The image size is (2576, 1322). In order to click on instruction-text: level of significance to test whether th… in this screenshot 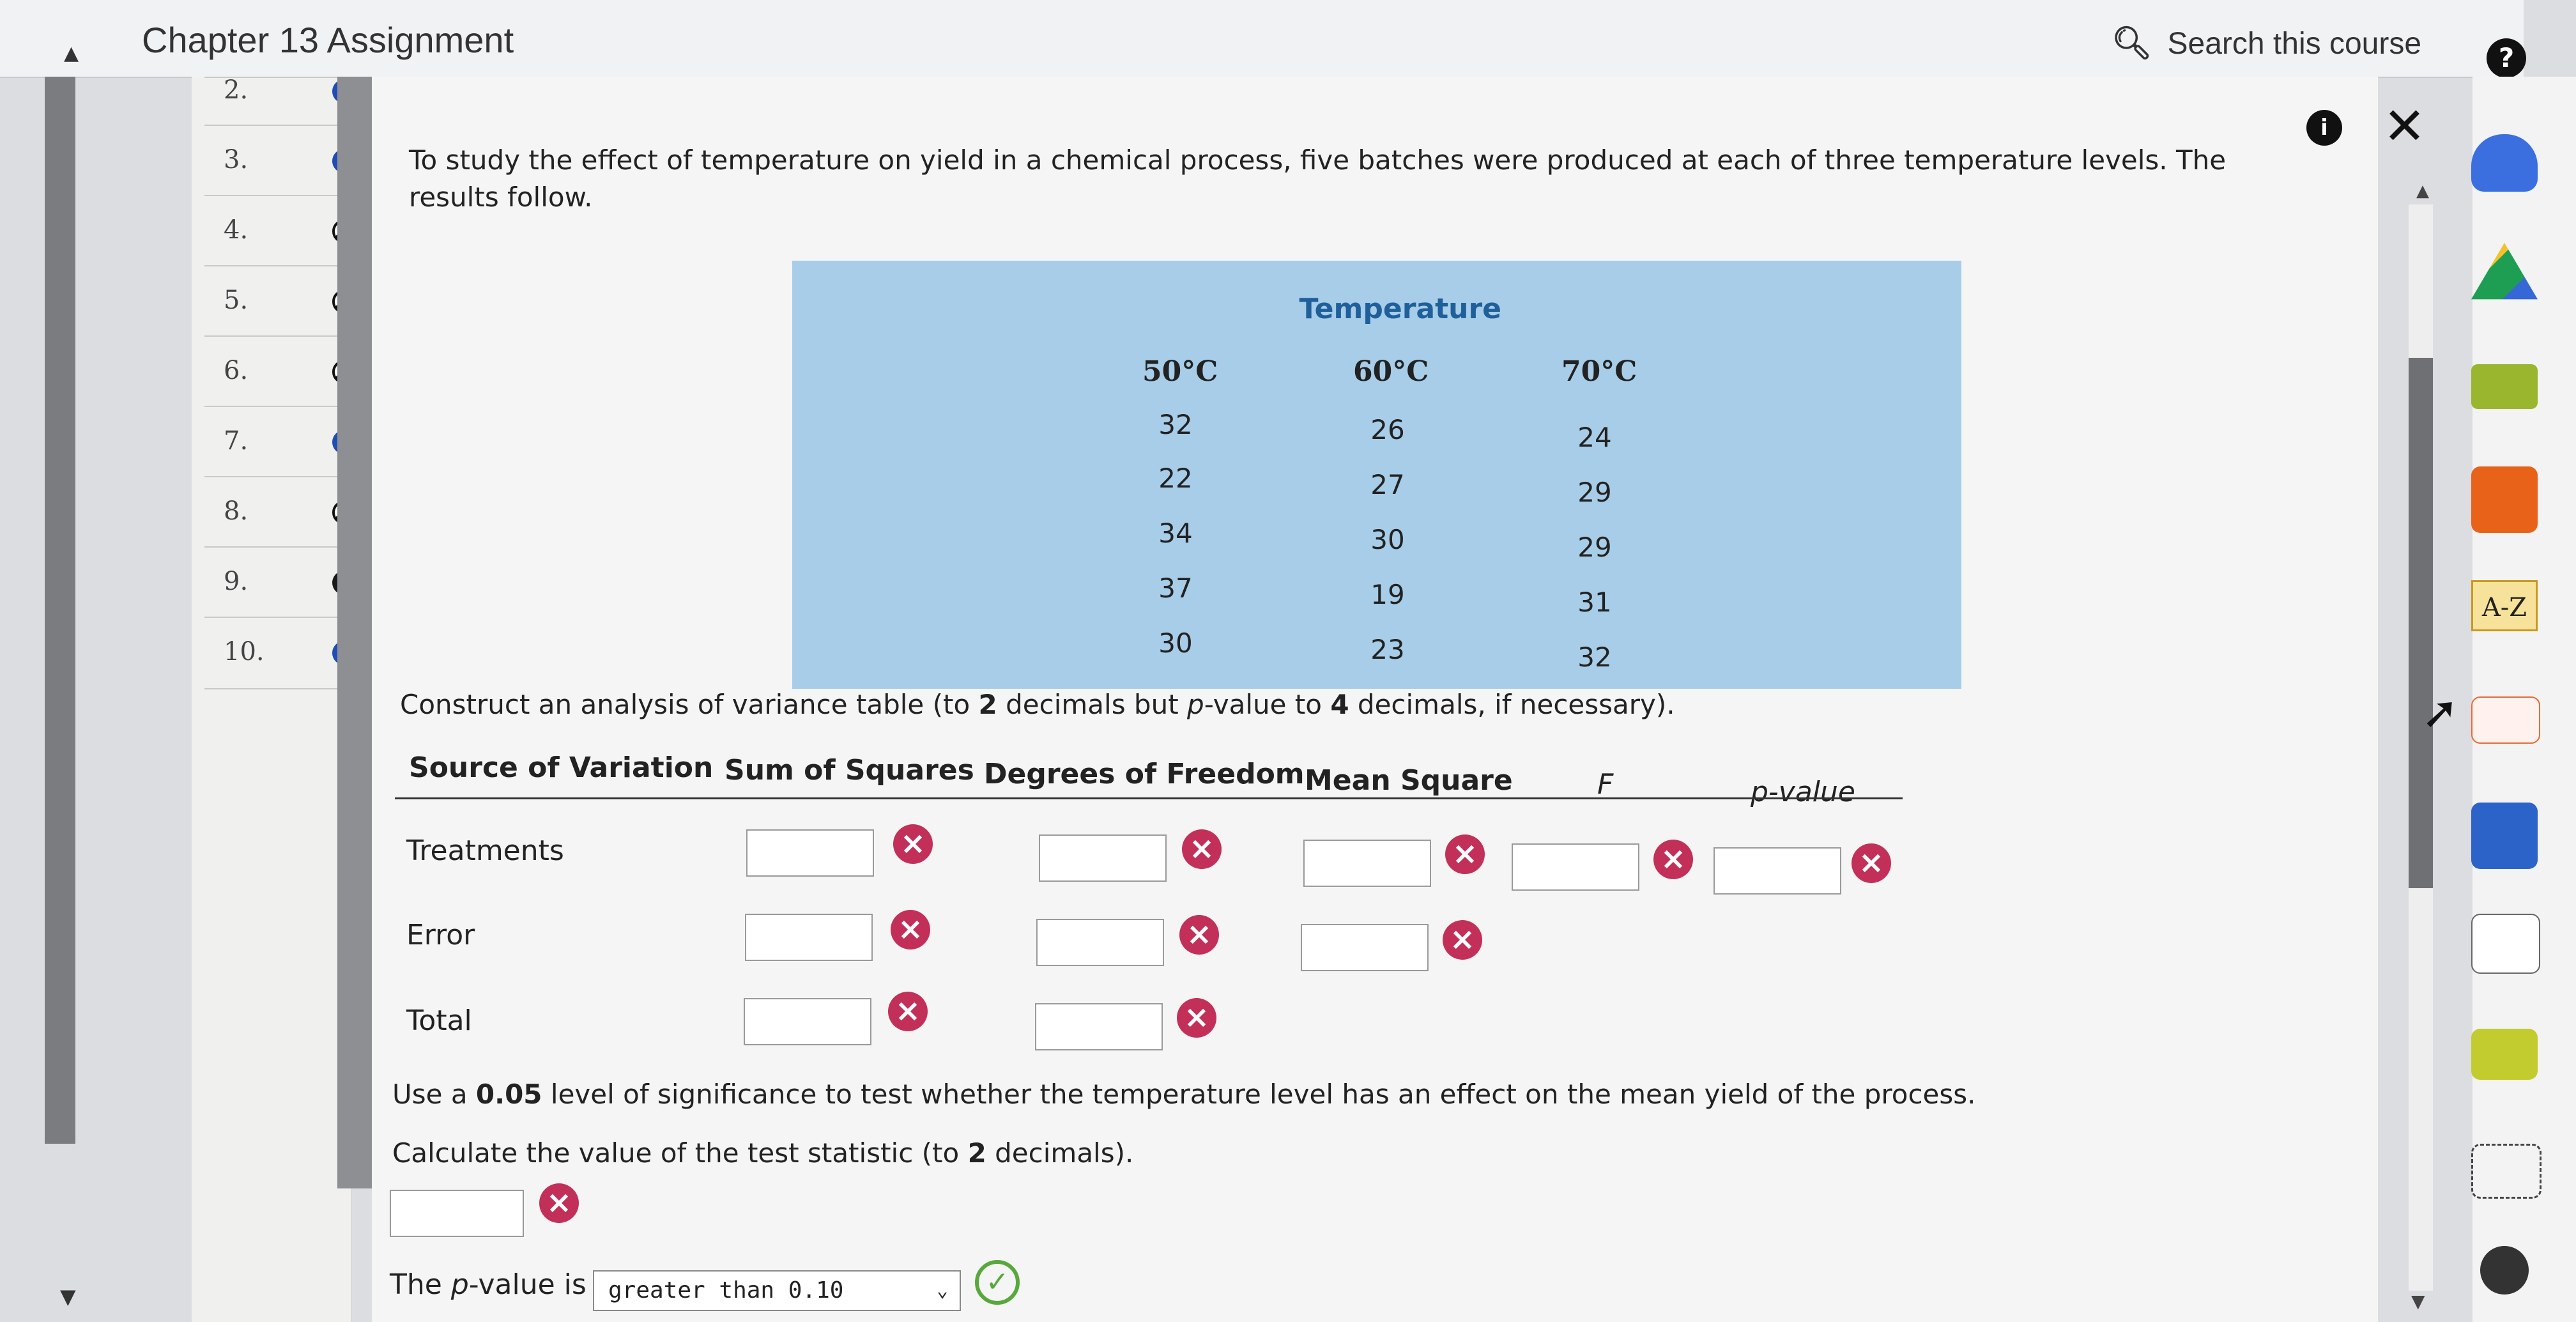, I will do `click(1259, 1094)`.